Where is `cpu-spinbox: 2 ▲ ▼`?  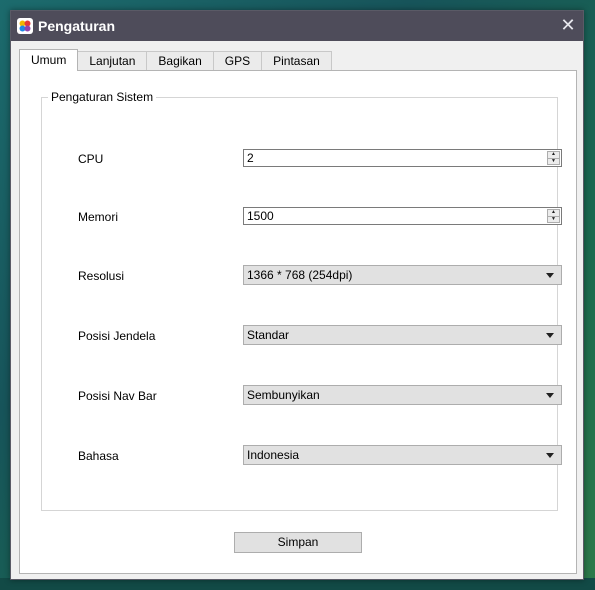 cpu-spinbox: 2 ▲ ▼ is located at coordinates (402, 158).